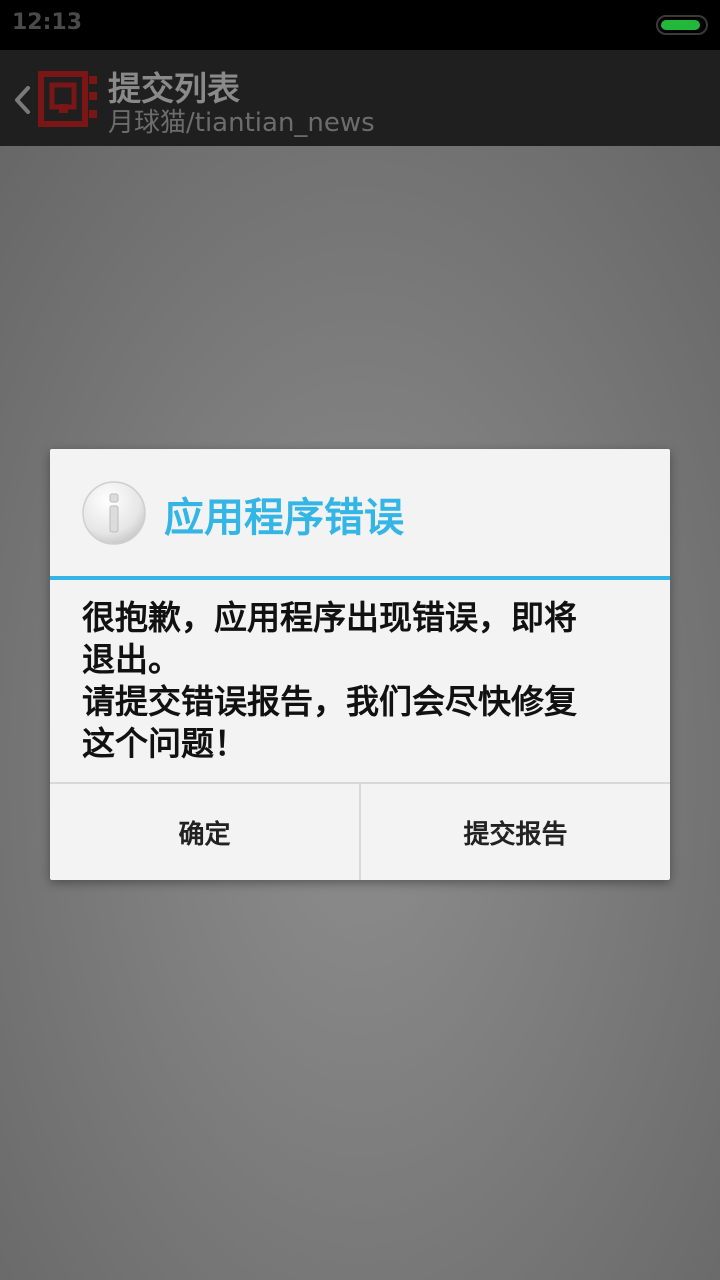  I want to click on page-subtitle: 月球猫/tiantian_news, so click(241, 123).